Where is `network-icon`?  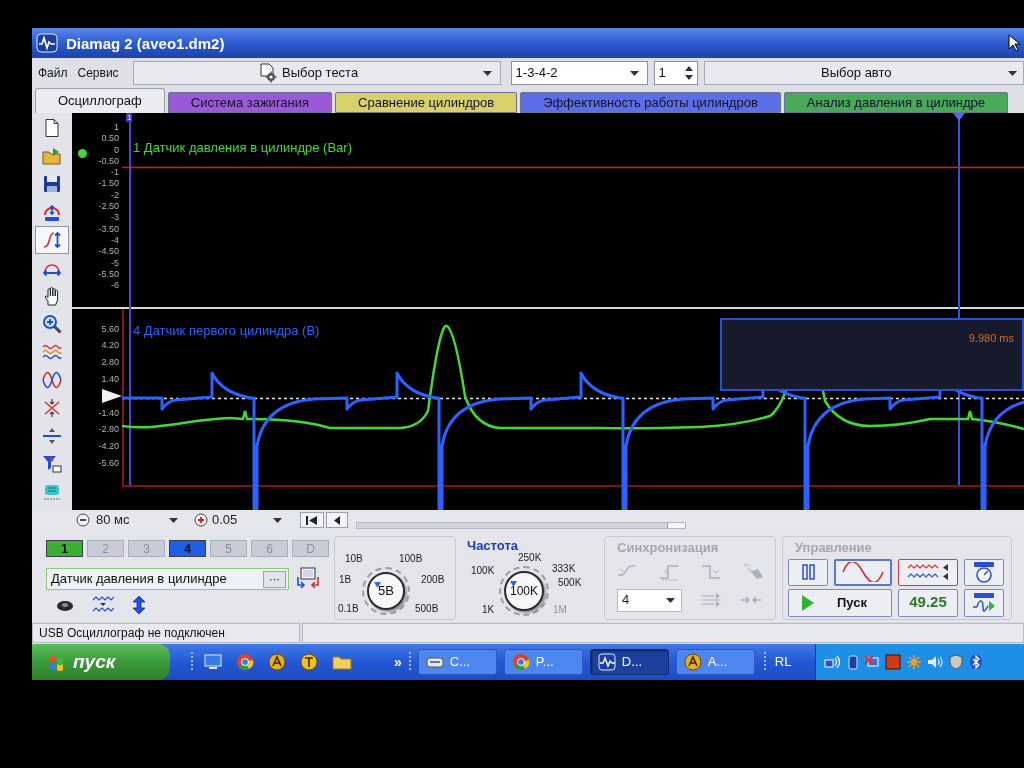 network-icon is located at coordinates (833, 662).